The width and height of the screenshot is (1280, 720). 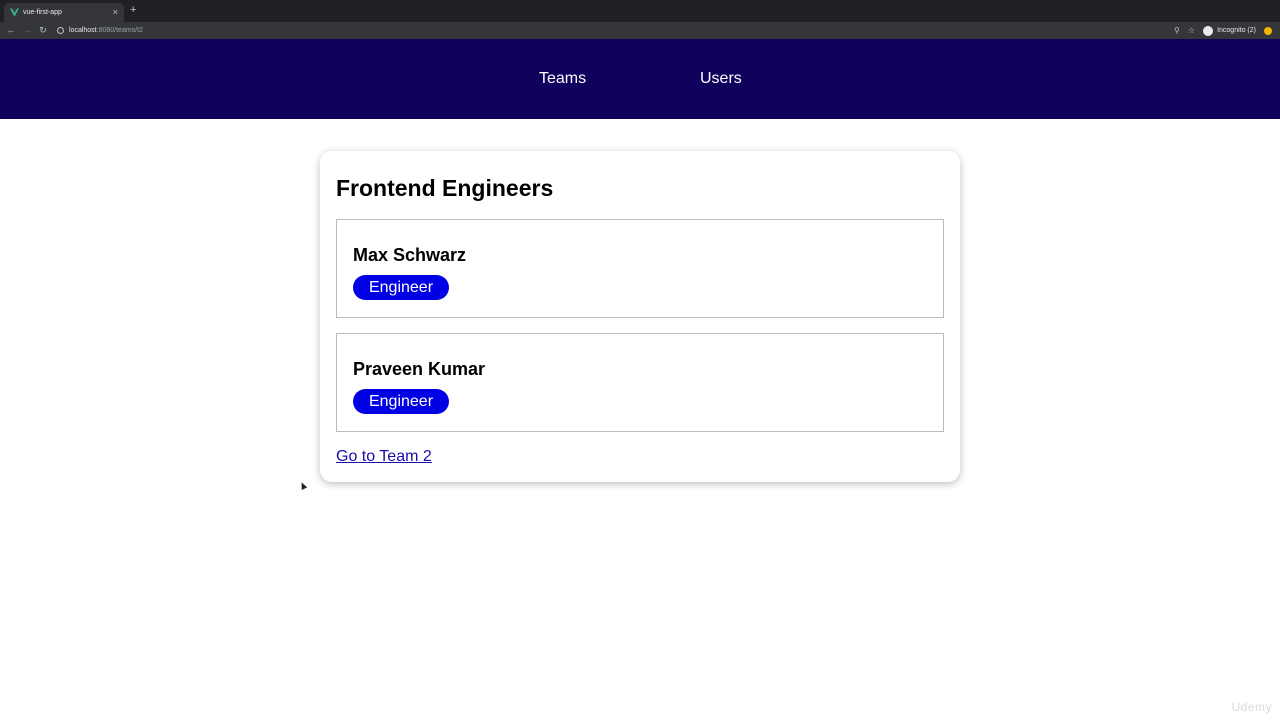 I want to click on vue-logo-icon, so click(x=14, y=12).